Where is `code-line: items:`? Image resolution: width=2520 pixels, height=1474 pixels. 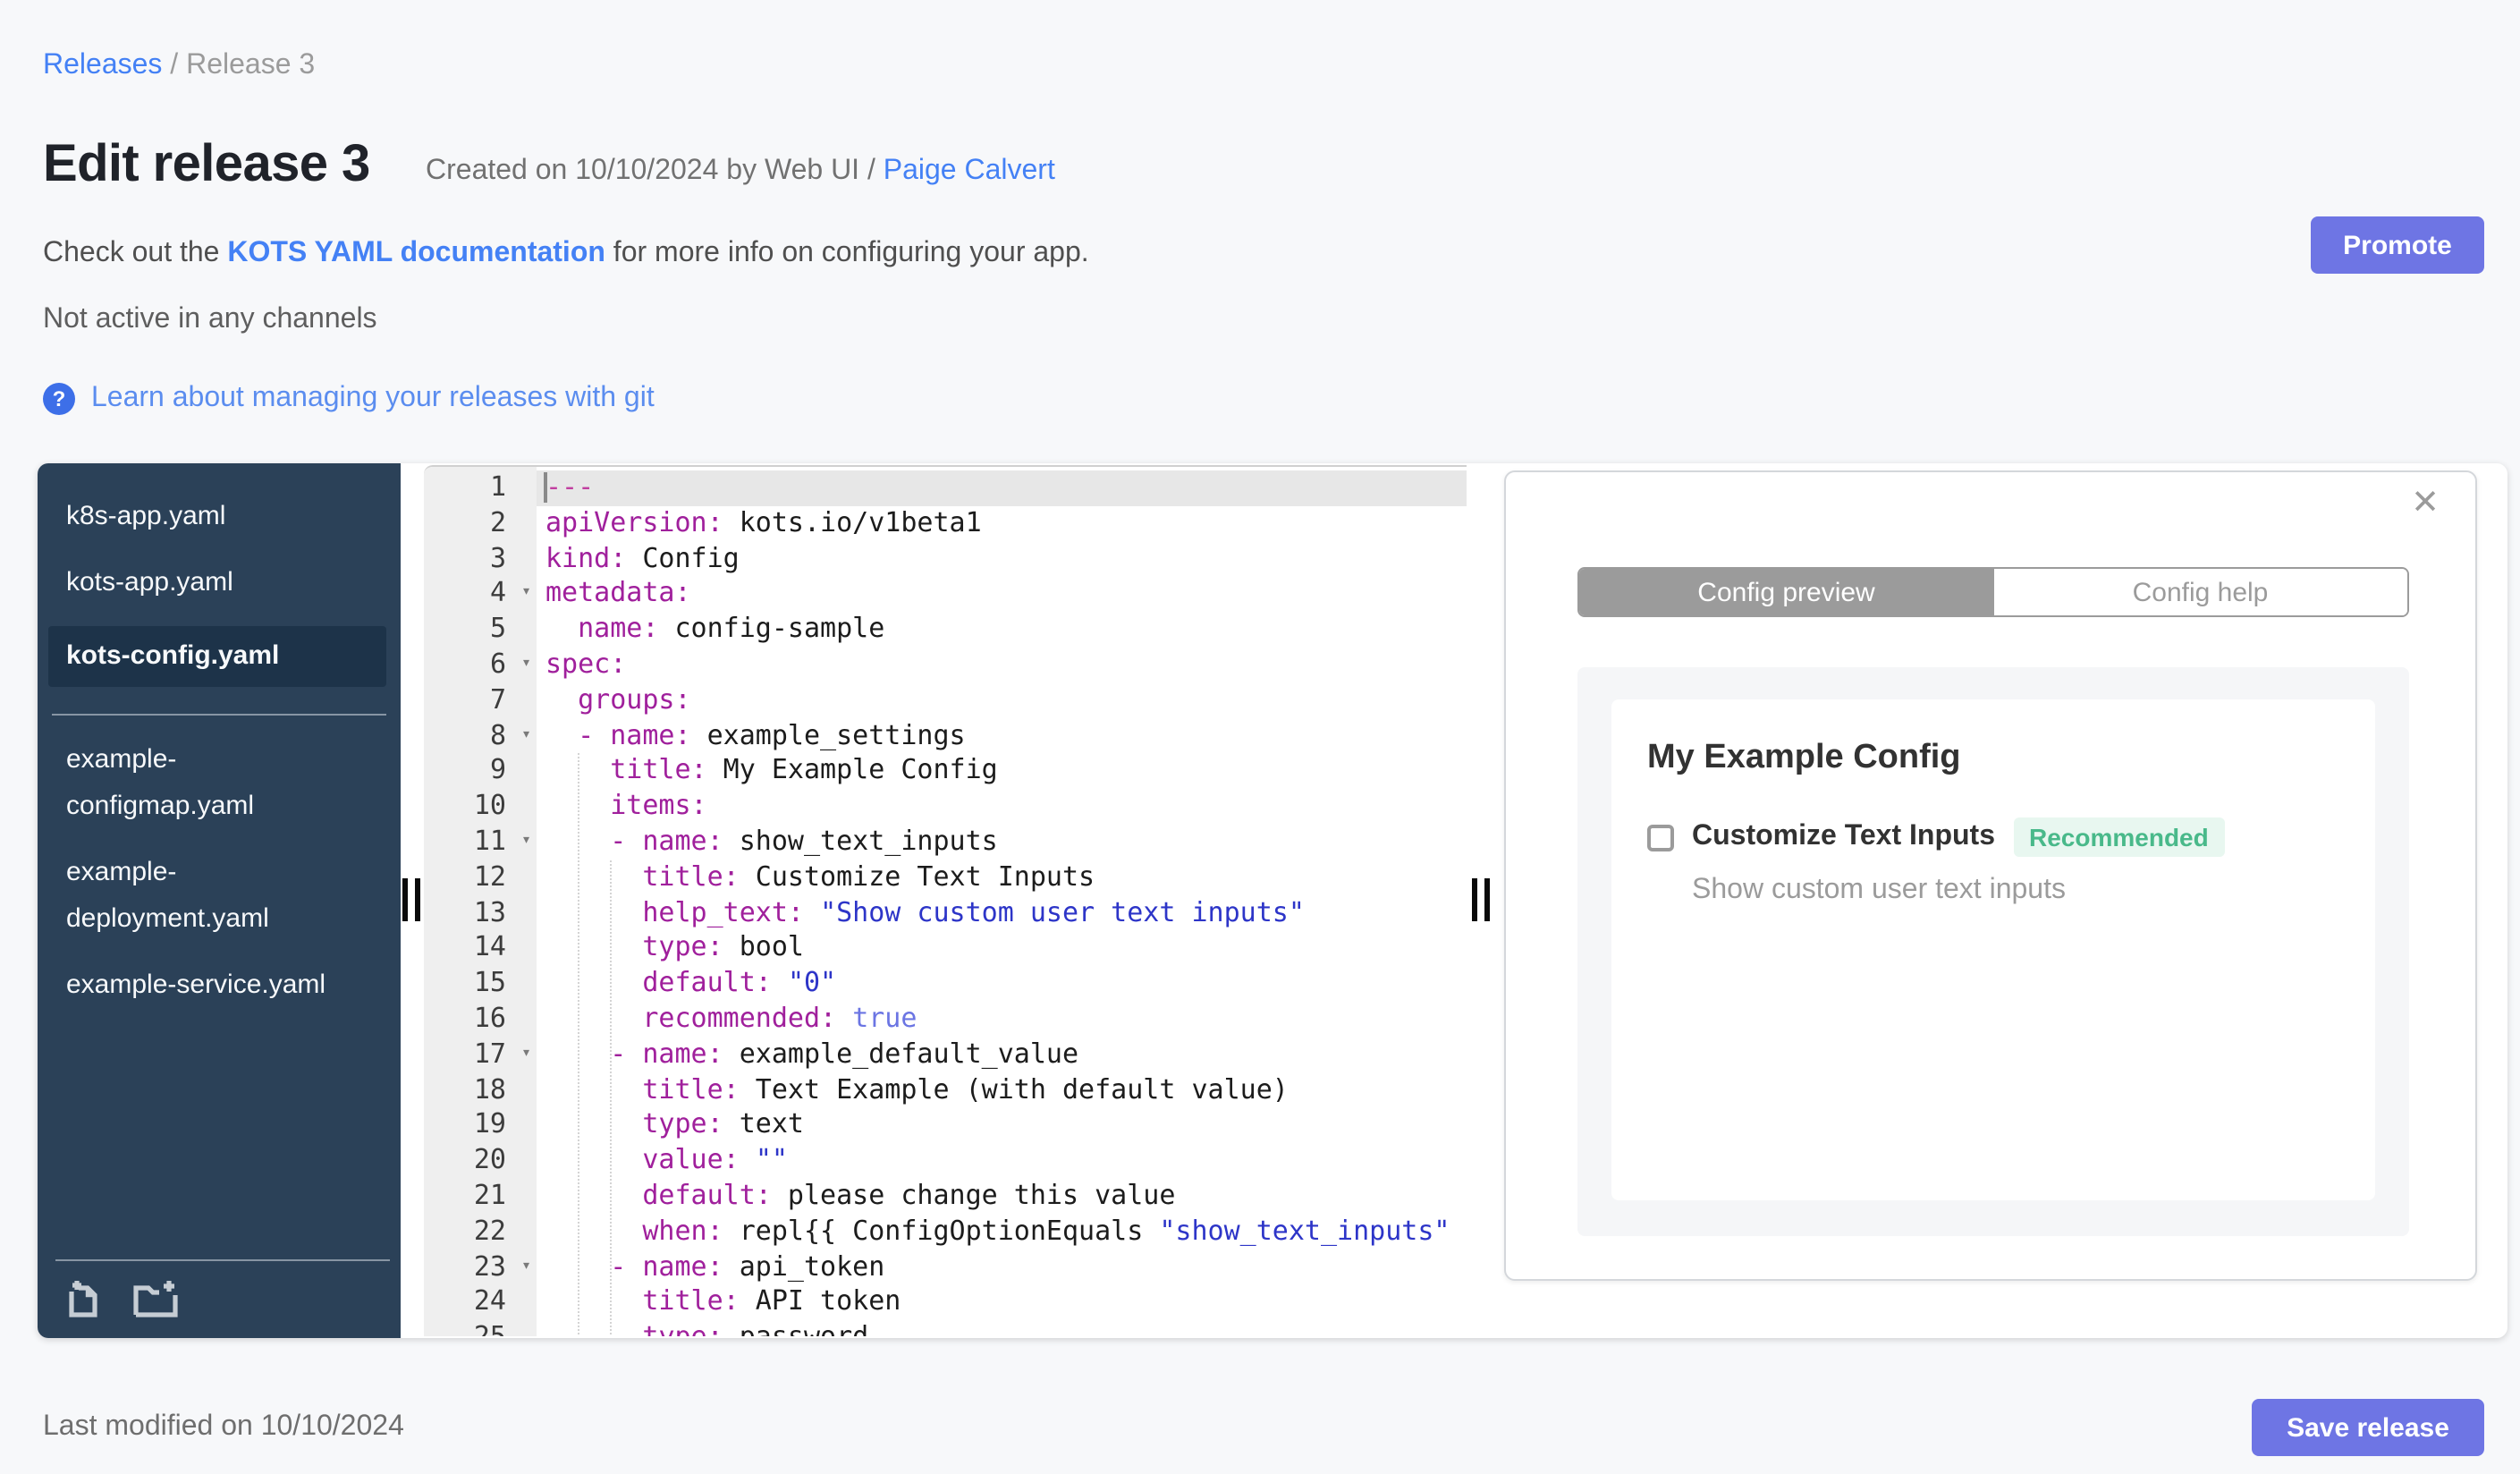
code-line: items: is located at coordinates (658, 805).